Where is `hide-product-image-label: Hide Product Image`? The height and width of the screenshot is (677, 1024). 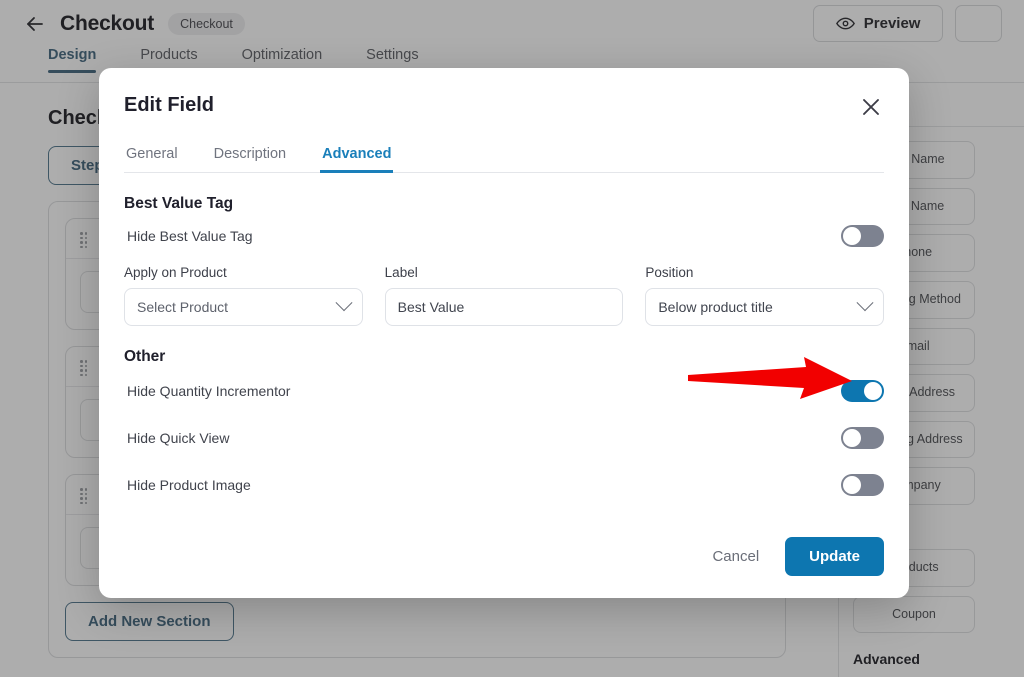
hide-product-image-label: Hide Product Image is located at coordinates (189, 485).